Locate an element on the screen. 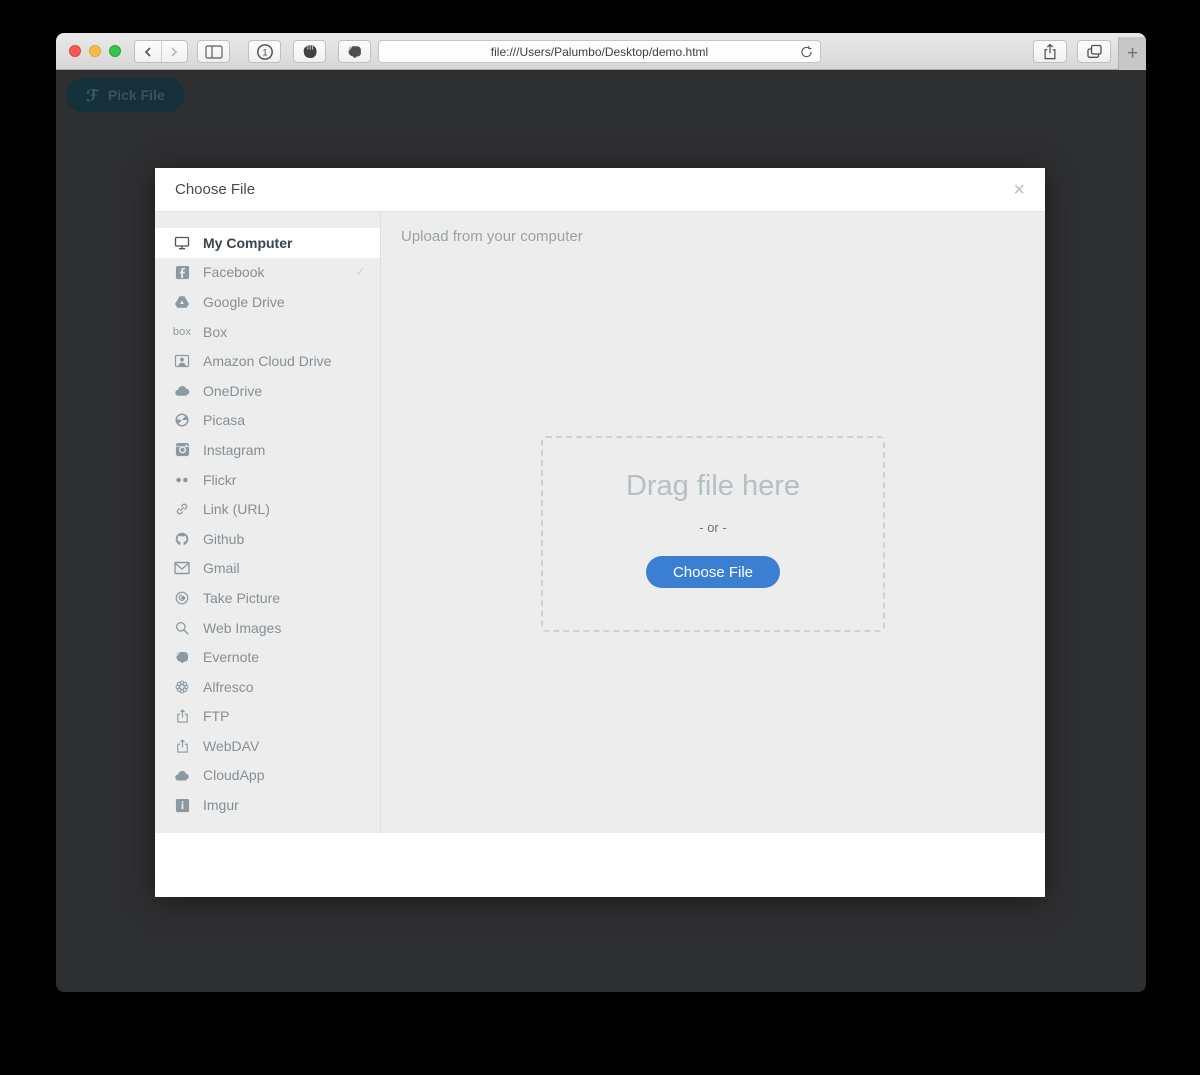 The image size is (1200, 1075). box-logo-icon: box is located at coordinates (182, 331).